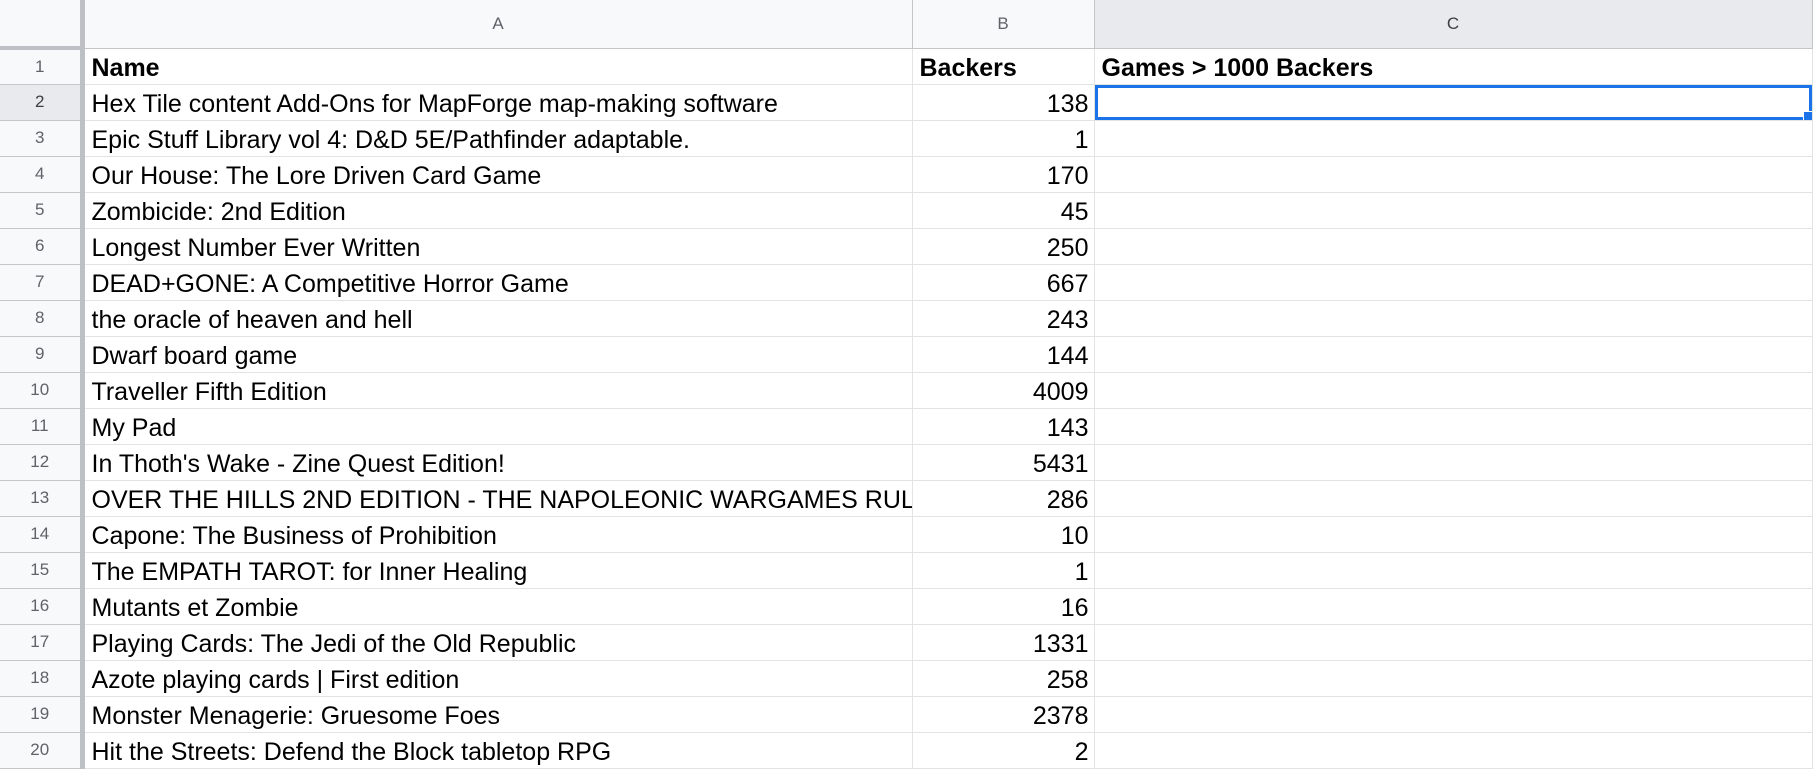  What do you see at coordinates (42, 210) in the screenshot?
I see `row-header: 5` at bounding box center [42, 210].